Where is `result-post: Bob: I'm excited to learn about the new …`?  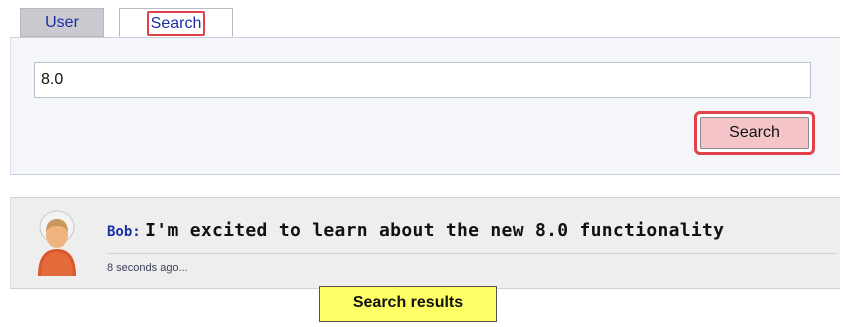 result-post: Bob: I'm excited to learn about the new … is located at coordinates (415, 230).